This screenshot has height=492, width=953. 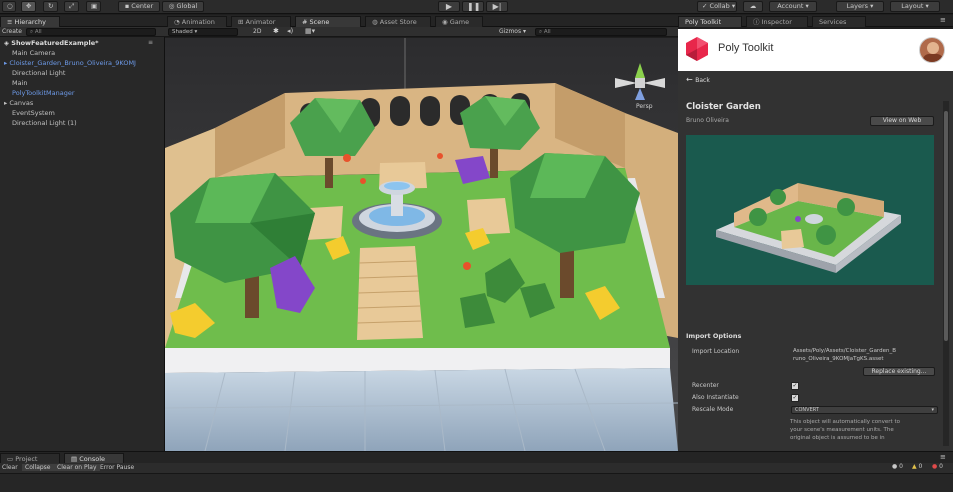 What do you see at coordinates (943, 20) in the screenshot?
I see `panel-menu-icon: ≡` at bounding box center [943, 20].